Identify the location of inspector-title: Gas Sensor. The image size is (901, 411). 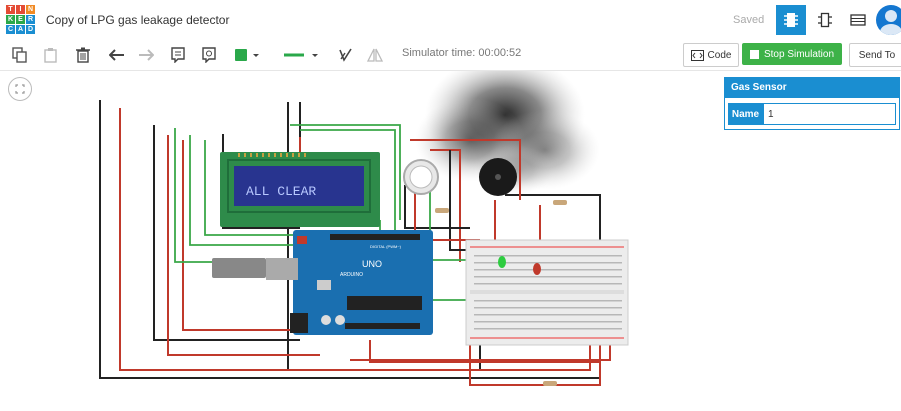
(812, 88).